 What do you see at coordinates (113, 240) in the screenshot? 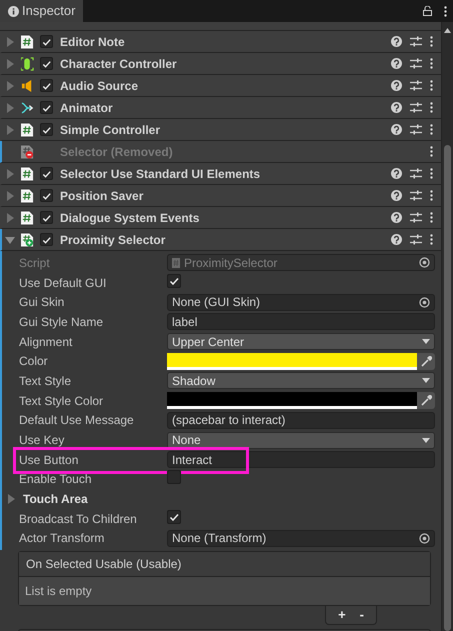
I see `component-title: Proximity Selector` at bounding box center [113, 240].